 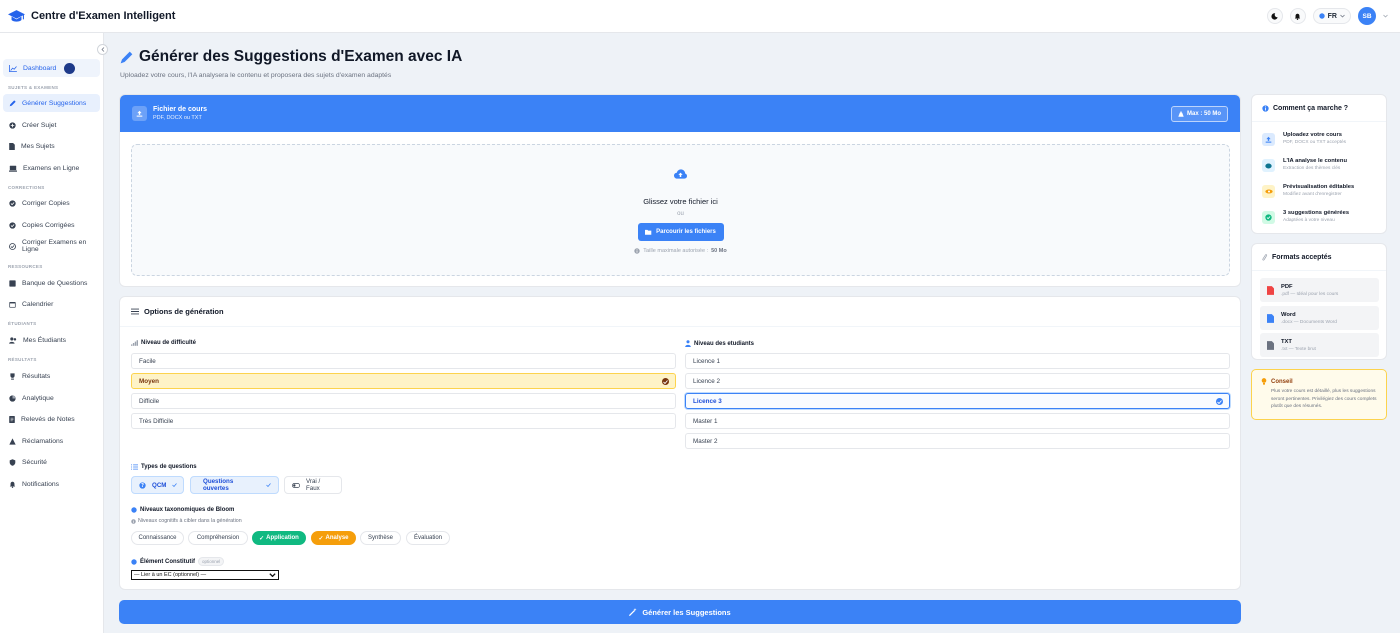 I want to click on sidebar-item-corriger-copies: Corriger Copies, so click(x=51, y=203).